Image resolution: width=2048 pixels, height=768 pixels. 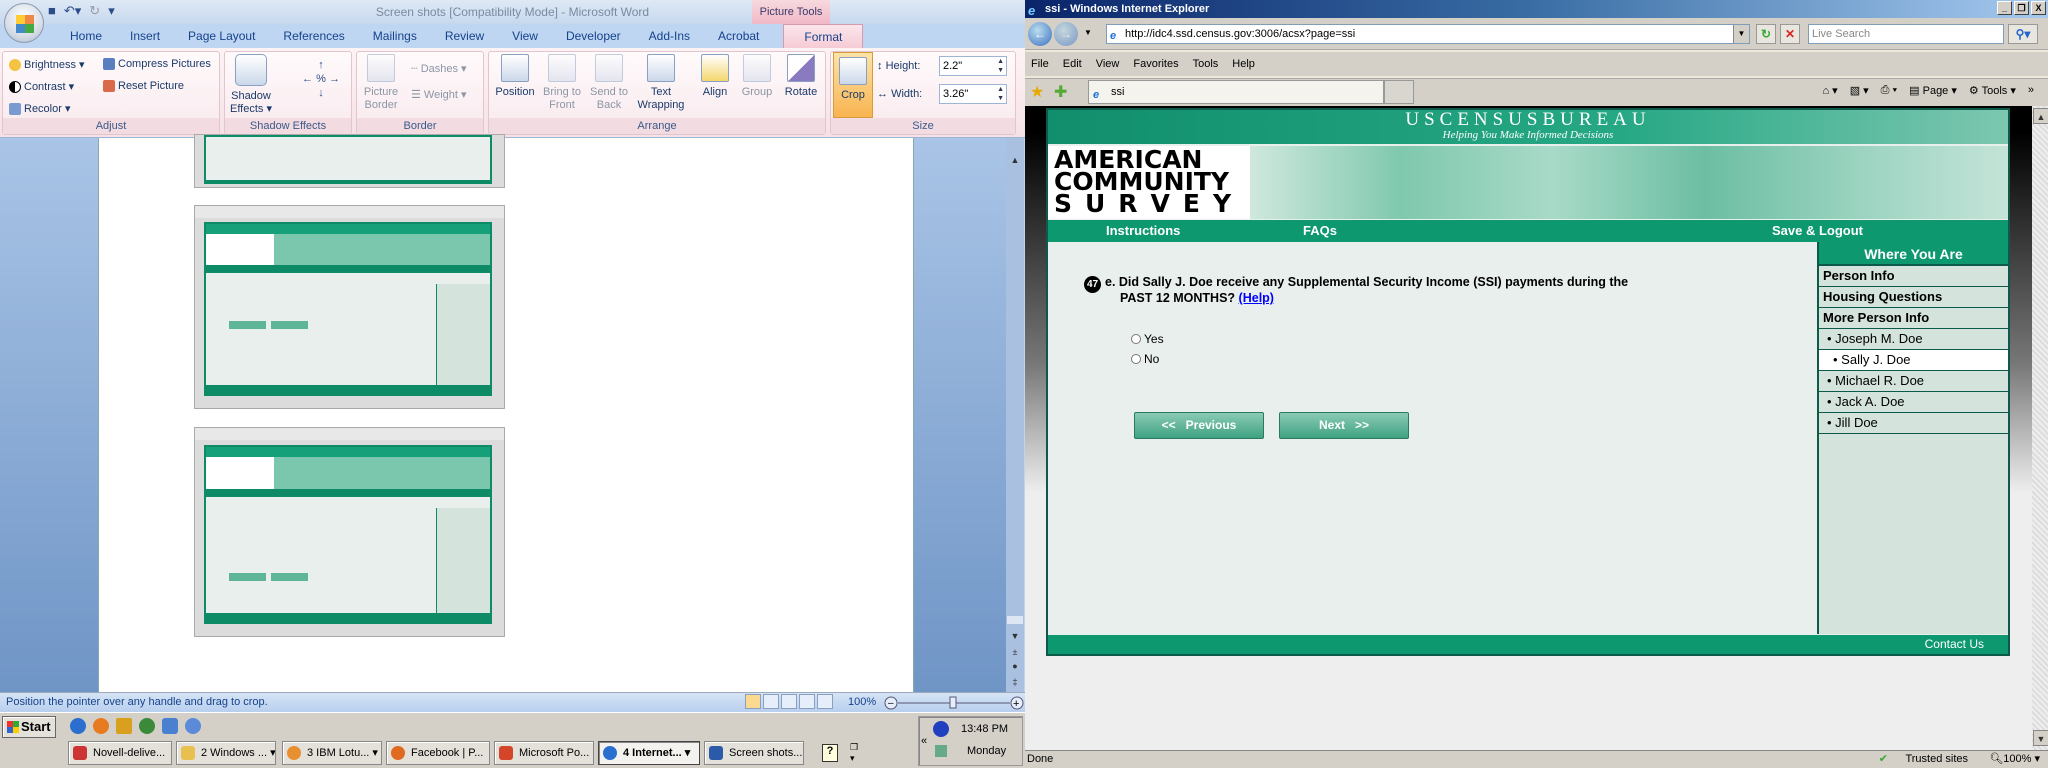 I want to click on home-icon: ⌂ ▾, so click(x=1829, y=90).